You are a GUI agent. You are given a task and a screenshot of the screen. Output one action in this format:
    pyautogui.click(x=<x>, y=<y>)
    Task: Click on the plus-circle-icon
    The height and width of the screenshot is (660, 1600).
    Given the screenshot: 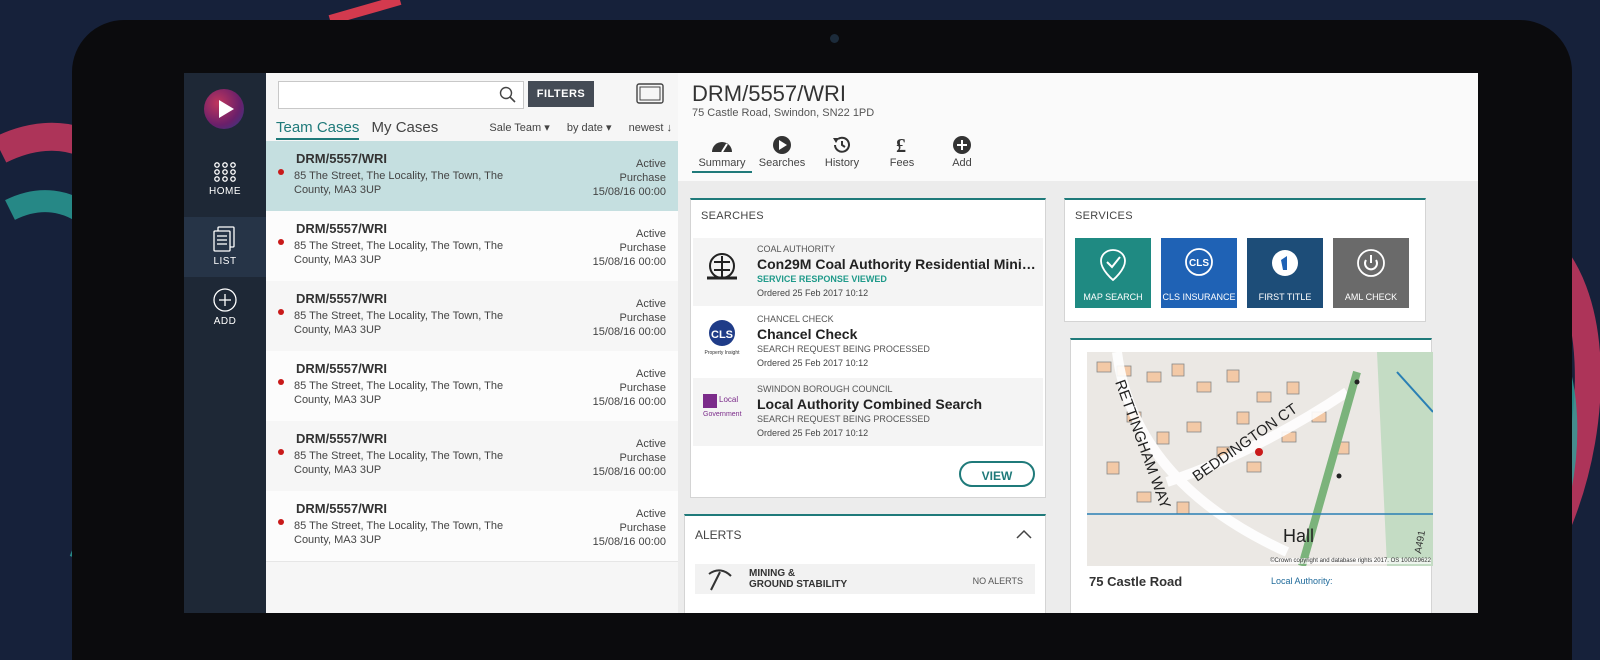 What is the action you would take?
    pyautogui.click(x=225, y=300)
    